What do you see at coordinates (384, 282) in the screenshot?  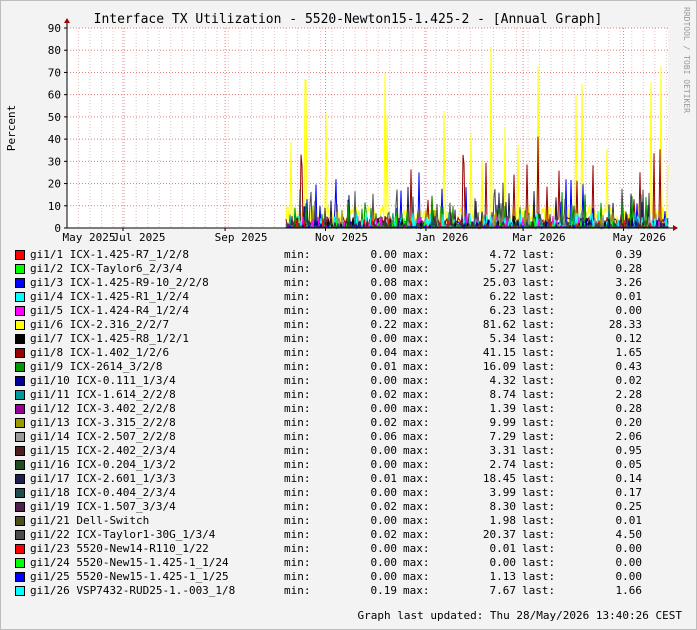 I see `legend-min-value: 0.08` at bounding box center [384, 282].